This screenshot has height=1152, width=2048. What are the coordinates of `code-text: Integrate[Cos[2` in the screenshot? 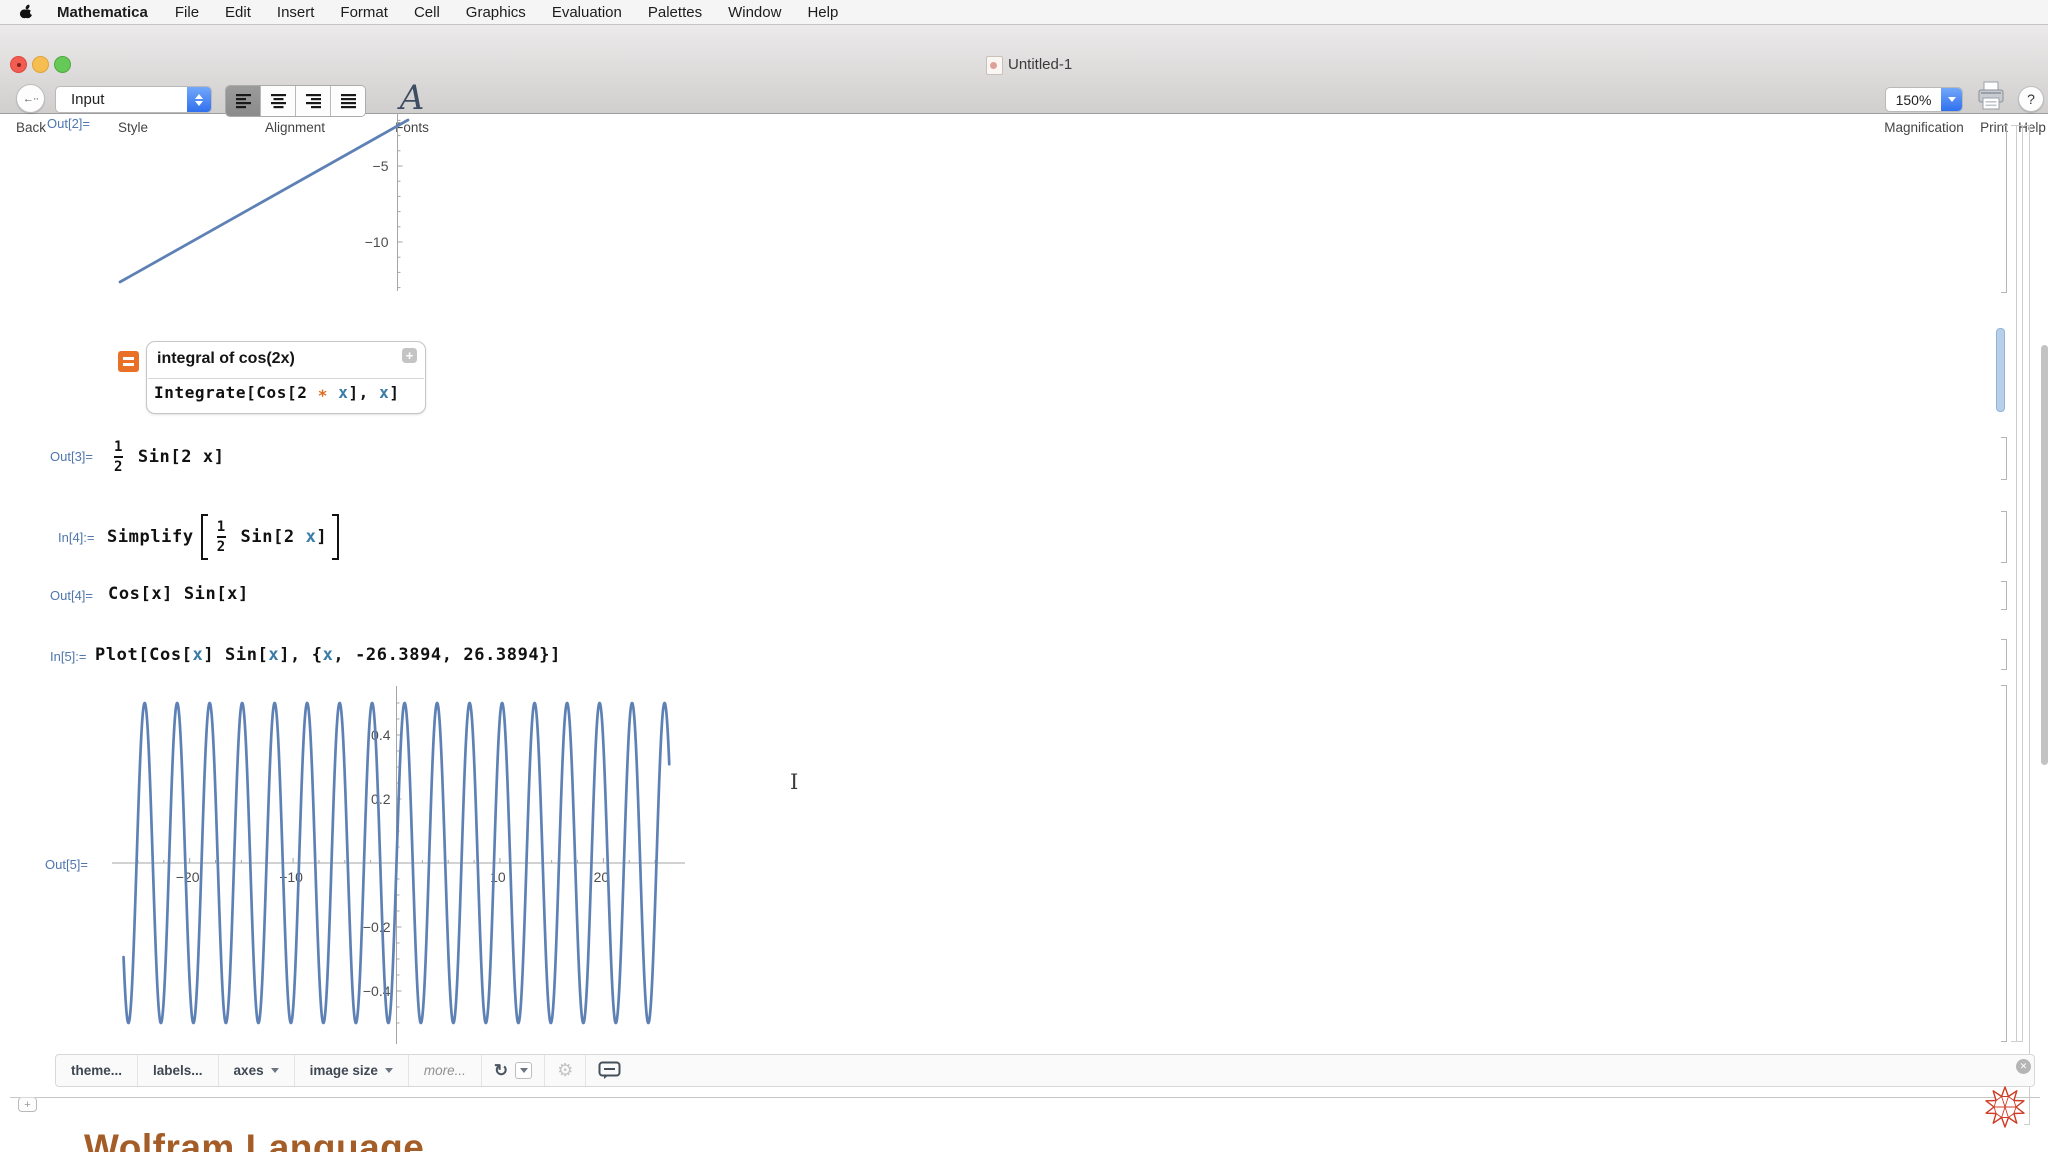 It's located at (236, 392).